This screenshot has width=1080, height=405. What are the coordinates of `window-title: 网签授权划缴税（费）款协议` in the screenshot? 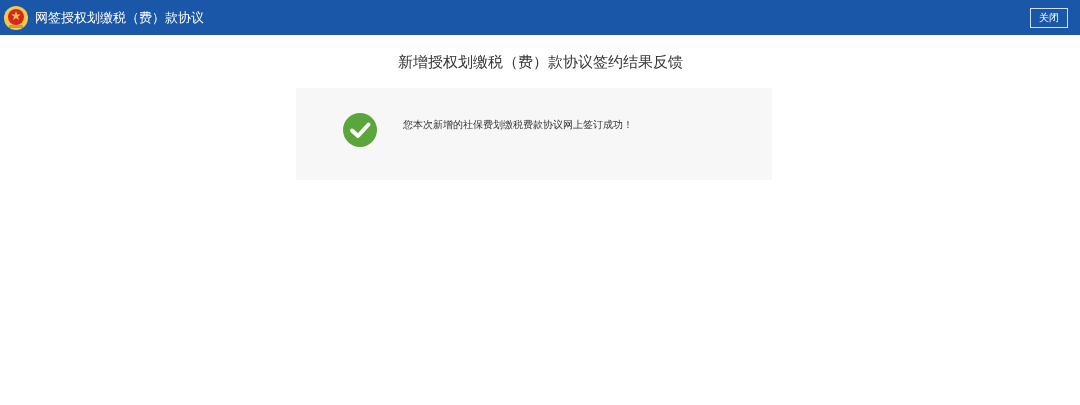 It's located at (119, 17).